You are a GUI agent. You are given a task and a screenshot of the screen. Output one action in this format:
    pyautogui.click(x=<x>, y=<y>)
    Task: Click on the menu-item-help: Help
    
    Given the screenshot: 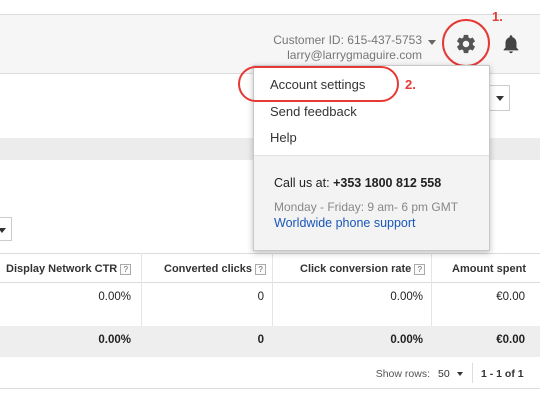 What is the action you would take?
    pyautogui.click(x=283, y=137)
    